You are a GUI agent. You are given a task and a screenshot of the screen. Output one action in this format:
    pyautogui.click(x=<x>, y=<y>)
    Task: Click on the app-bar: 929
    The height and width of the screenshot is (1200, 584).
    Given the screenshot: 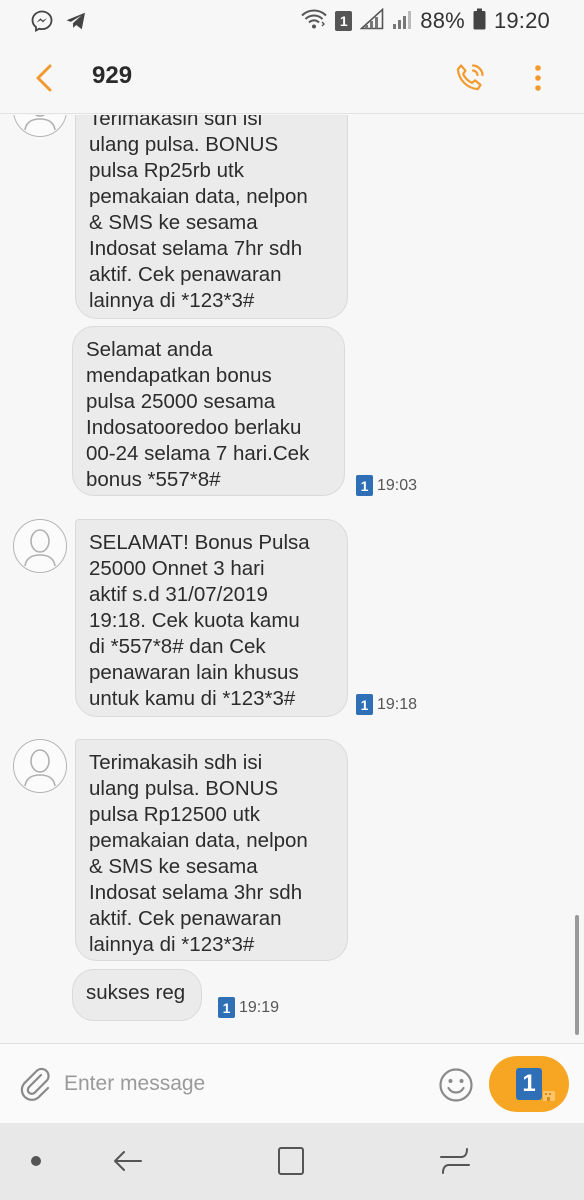 What is the action you would take?
    pyautogui.click(x=292, y=78)
    